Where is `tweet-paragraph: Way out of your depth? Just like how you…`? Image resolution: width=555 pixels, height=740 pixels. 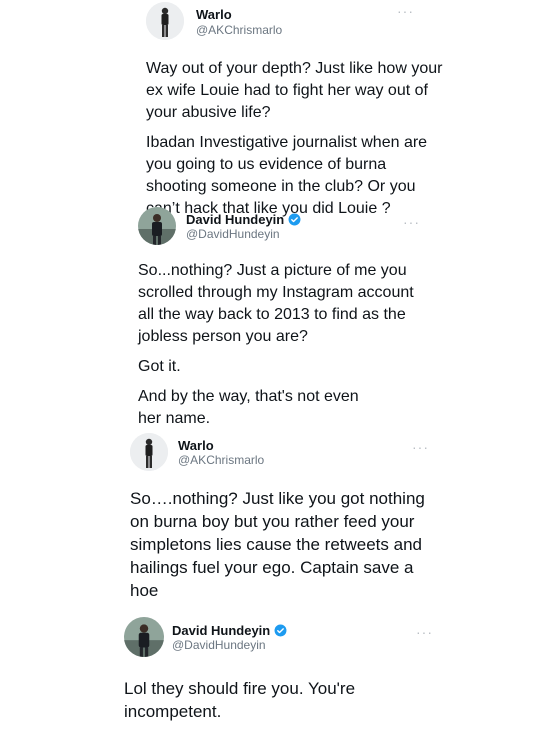
tweet-paragraph: Way out of your depth? Just like how you… is located at coordinates (294, 90).